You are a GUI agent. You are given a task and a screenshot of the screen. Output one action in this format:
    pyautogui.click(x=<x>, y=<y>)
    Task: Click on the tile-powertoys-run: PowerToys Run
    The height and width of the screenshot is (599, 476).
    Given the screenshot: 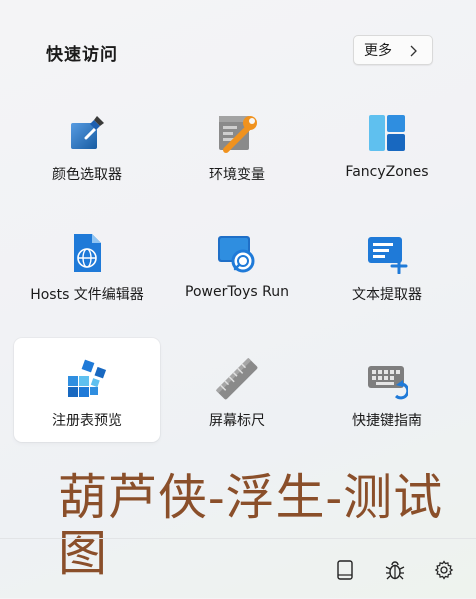 What is the action you would take?
    pyautogui.click(x=237, y=264)
    